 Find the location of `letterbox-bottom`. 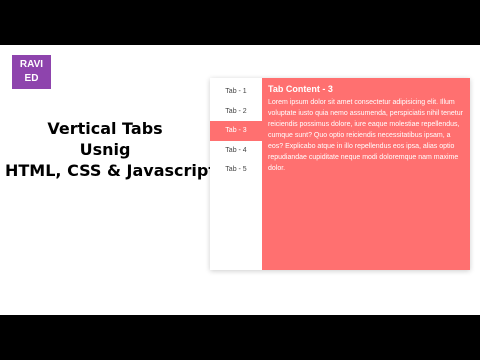

letterbox-bottom is located at coordinates (240, 337).